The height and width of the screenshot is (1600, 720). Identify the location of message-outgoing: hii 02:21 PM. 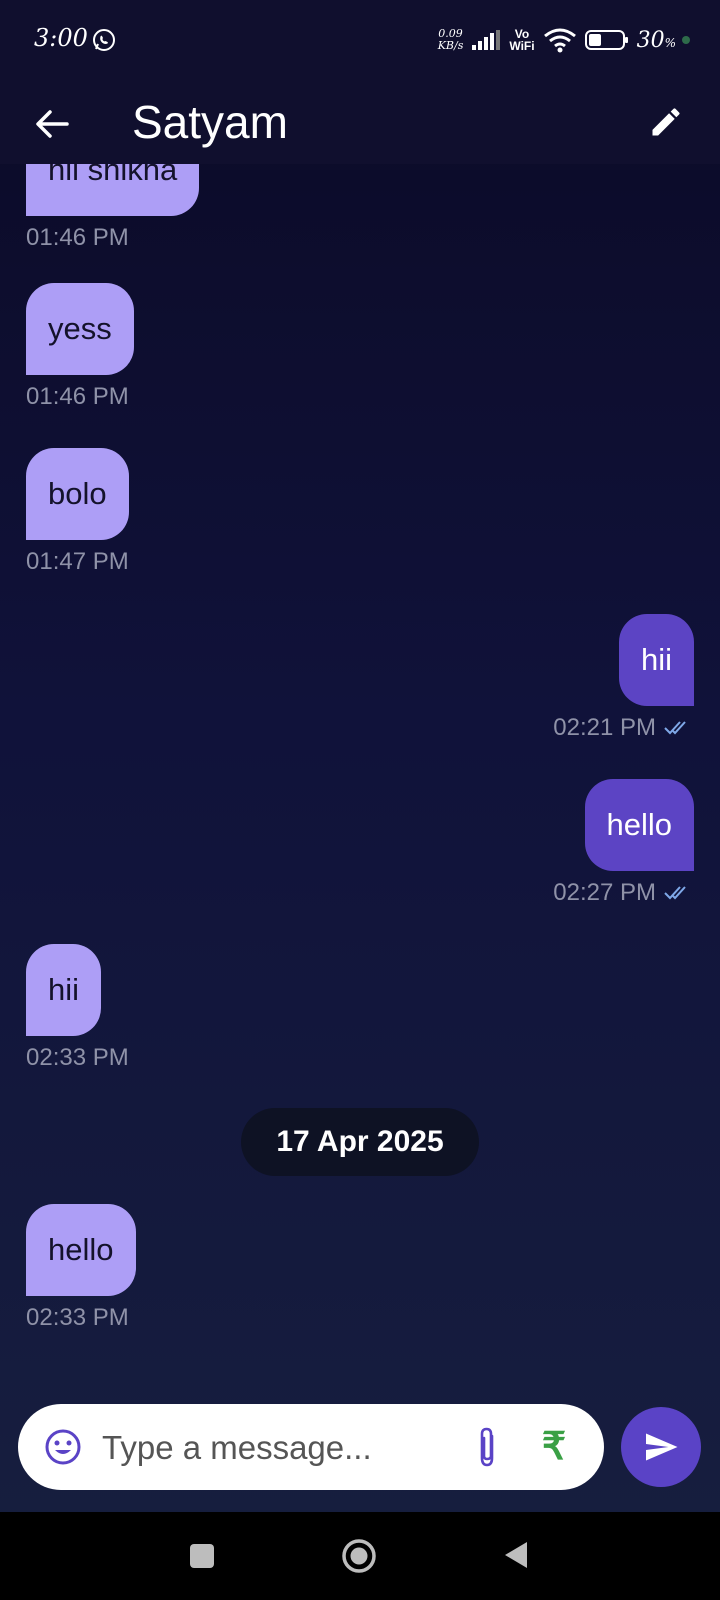
(623, 678).